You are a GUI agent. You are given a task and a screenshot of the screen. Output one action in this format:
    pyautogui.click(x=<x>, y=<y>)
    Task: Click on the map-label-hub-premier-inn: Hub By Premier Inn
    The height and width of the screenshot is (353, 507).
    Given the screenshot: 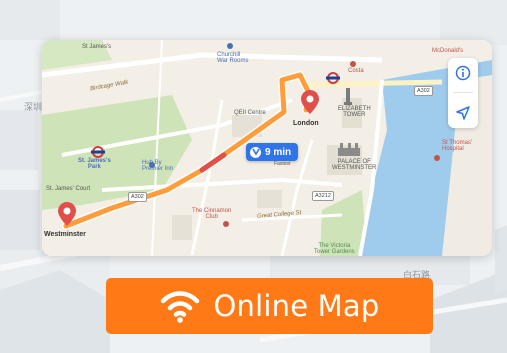 What is the action you would take?
    pyautogui.click(x=158, y=166)
    